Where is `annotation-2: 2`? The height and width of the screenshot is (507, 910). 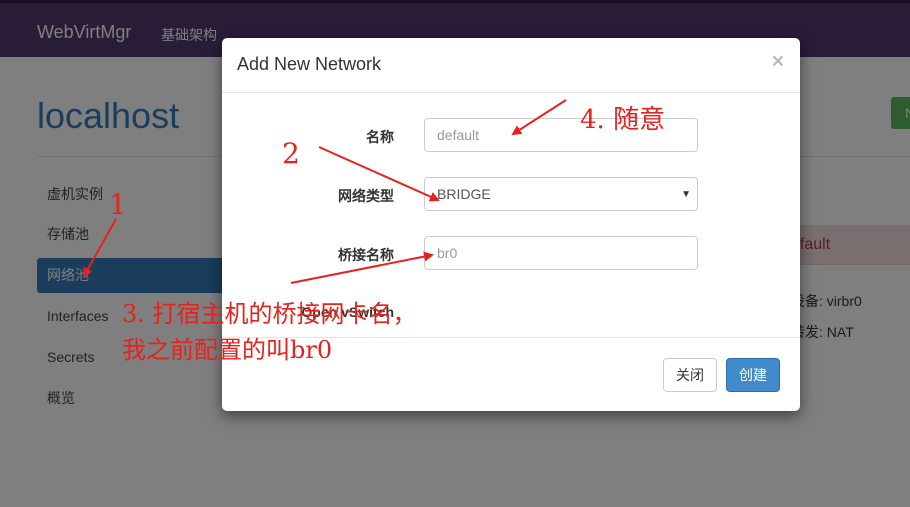
annotation-2: 2 is located at coordinates (291, 153).